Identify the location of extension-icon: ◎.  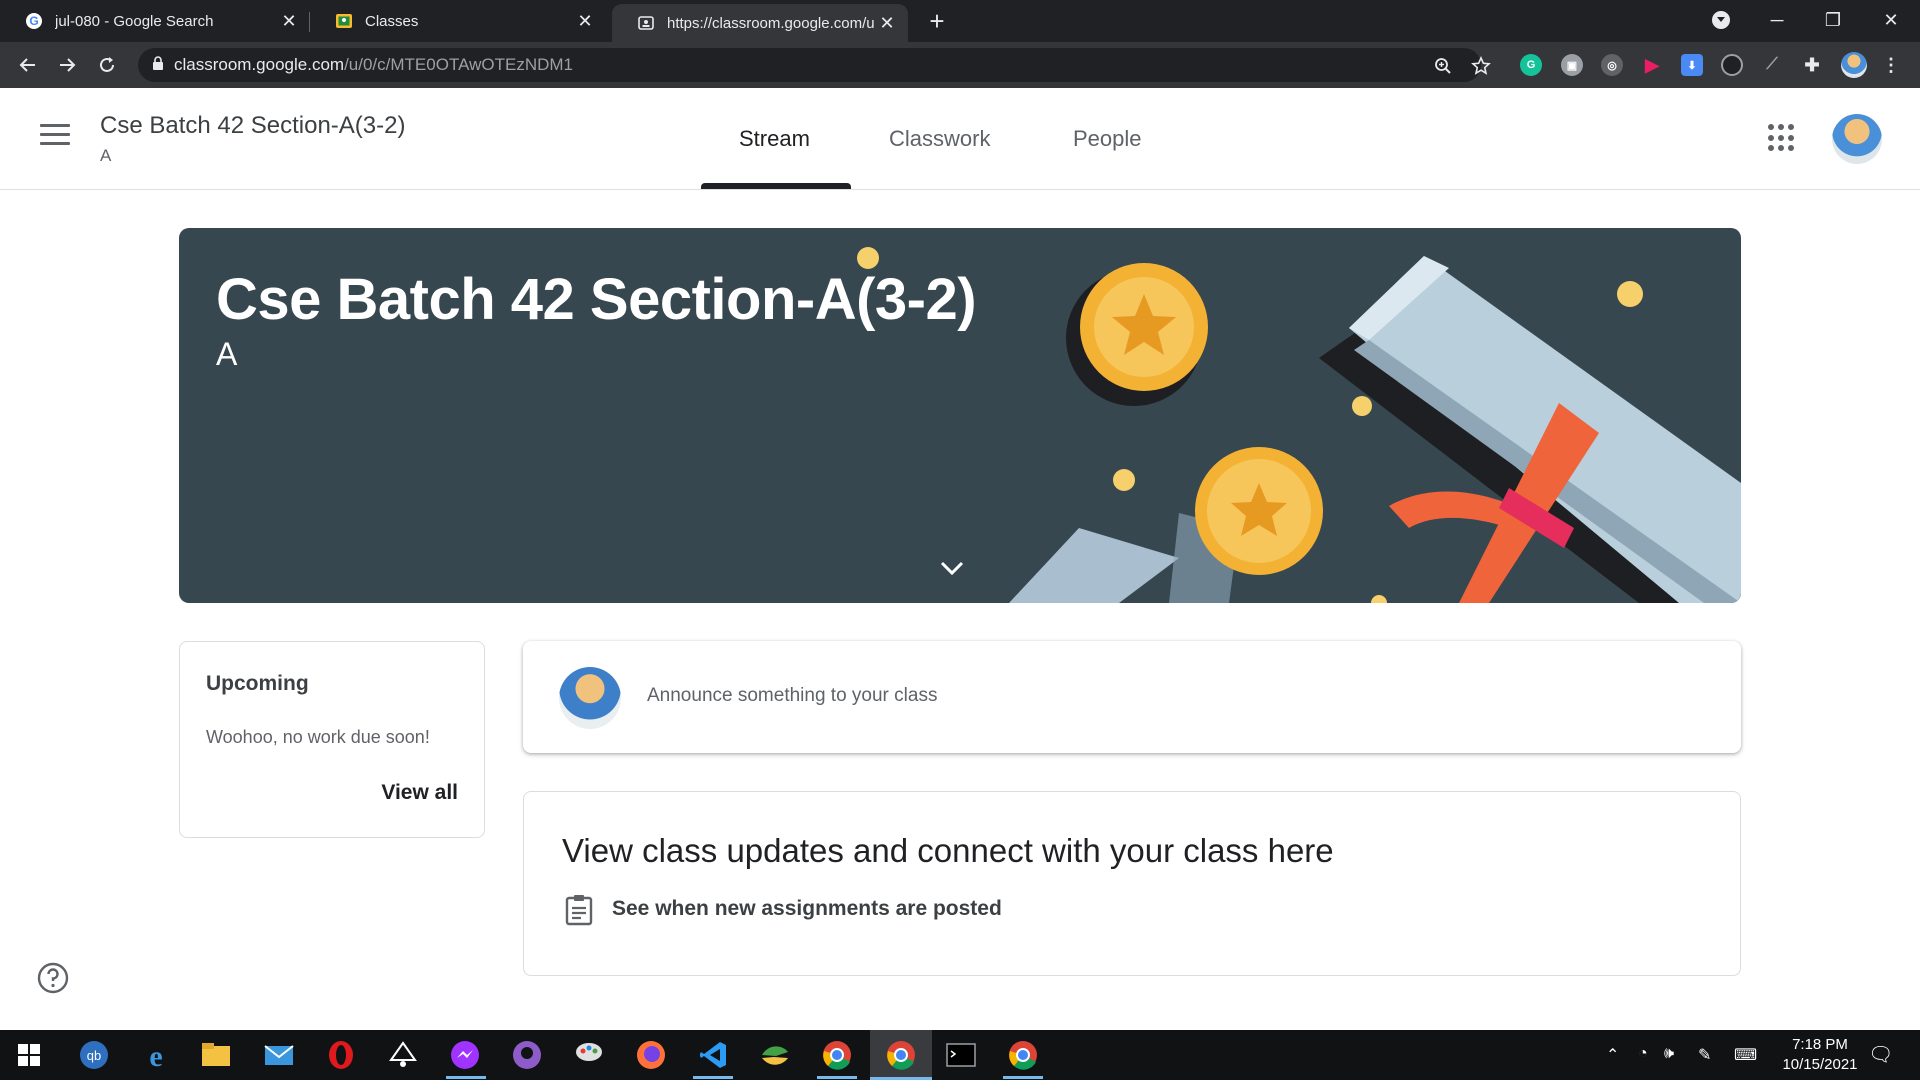
(1612, 65).